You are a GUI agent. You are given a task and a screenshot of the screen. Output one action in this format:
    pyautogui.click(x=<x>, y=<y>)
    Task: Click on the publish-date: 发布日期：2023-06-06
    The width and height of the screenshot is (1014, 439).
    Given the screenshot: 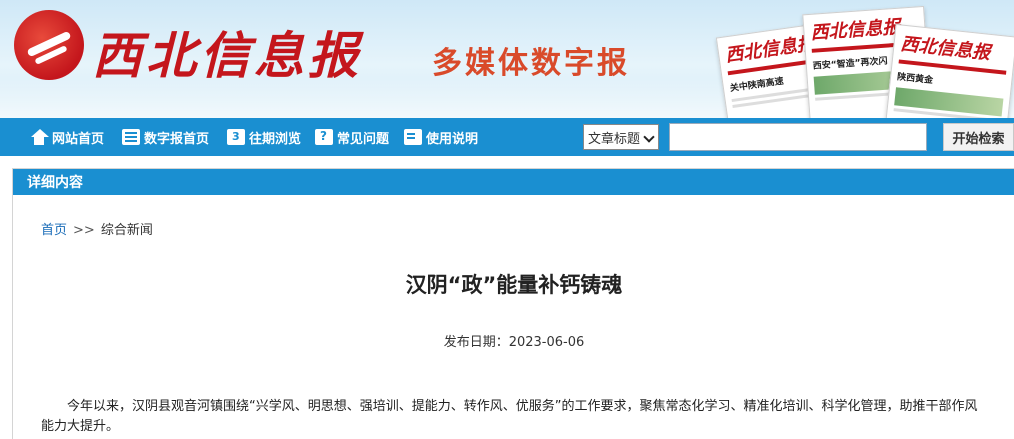 What is the action you would take?
    pyautogui.click(x=514, y=342)
    